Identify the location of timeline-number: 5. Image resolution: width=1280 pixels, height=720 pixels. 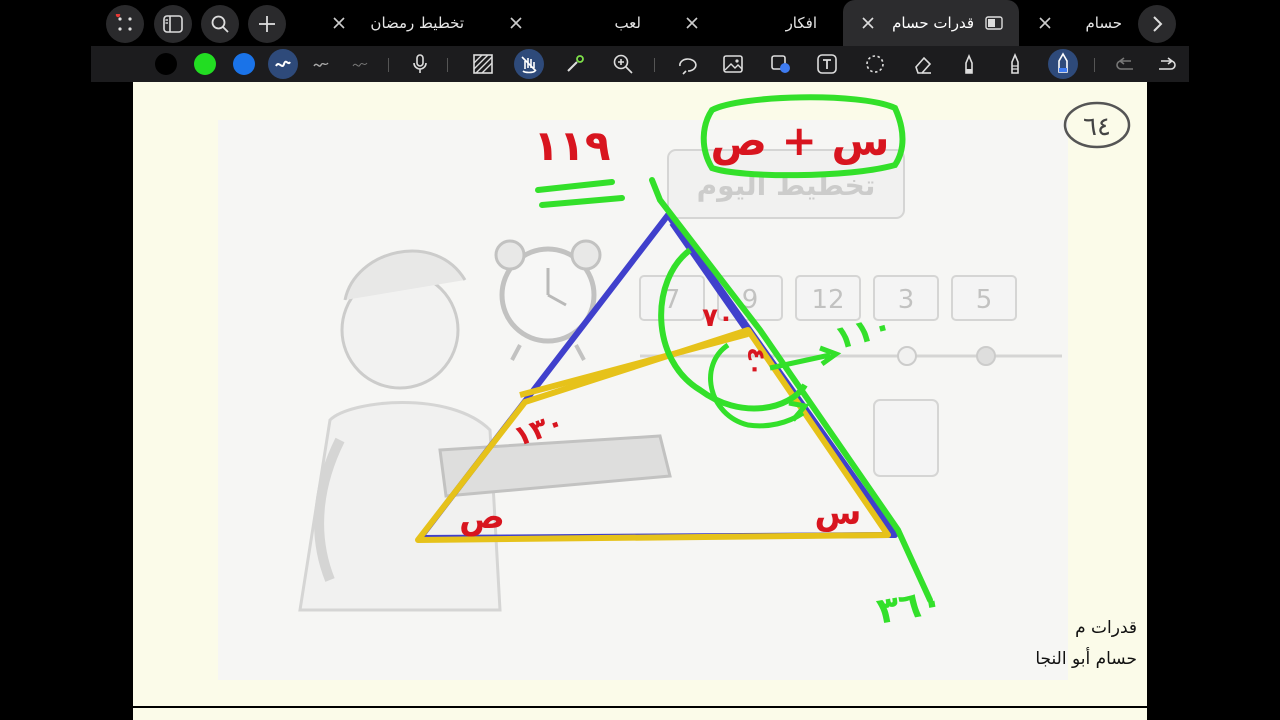
(984, 300).